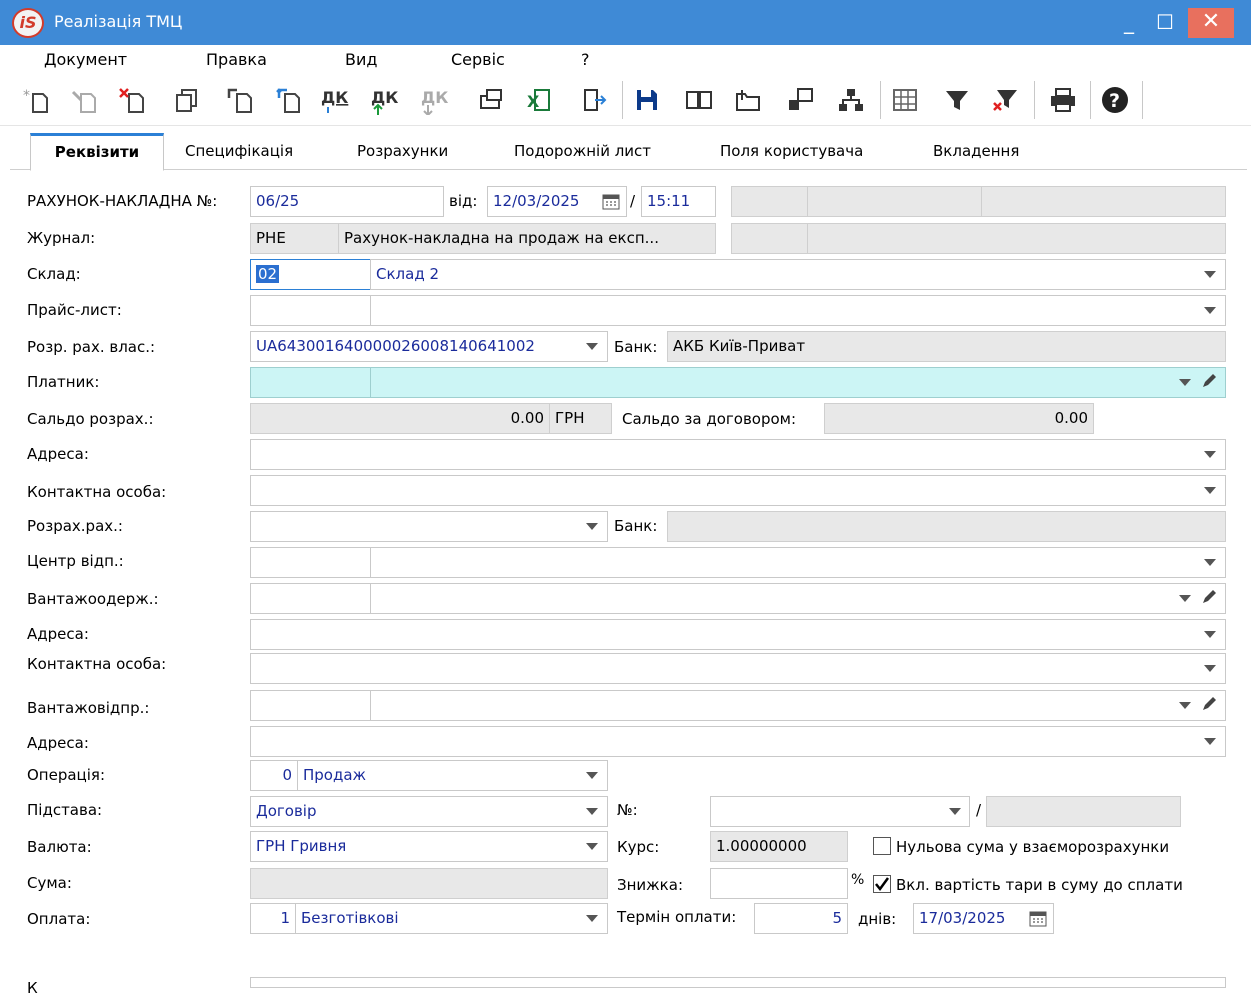 The width and height of the screenshot is (1251, 997). Describe the element at coordinates (1005, 100) in the screenshot. I see `clear-filter-icon` at that location.